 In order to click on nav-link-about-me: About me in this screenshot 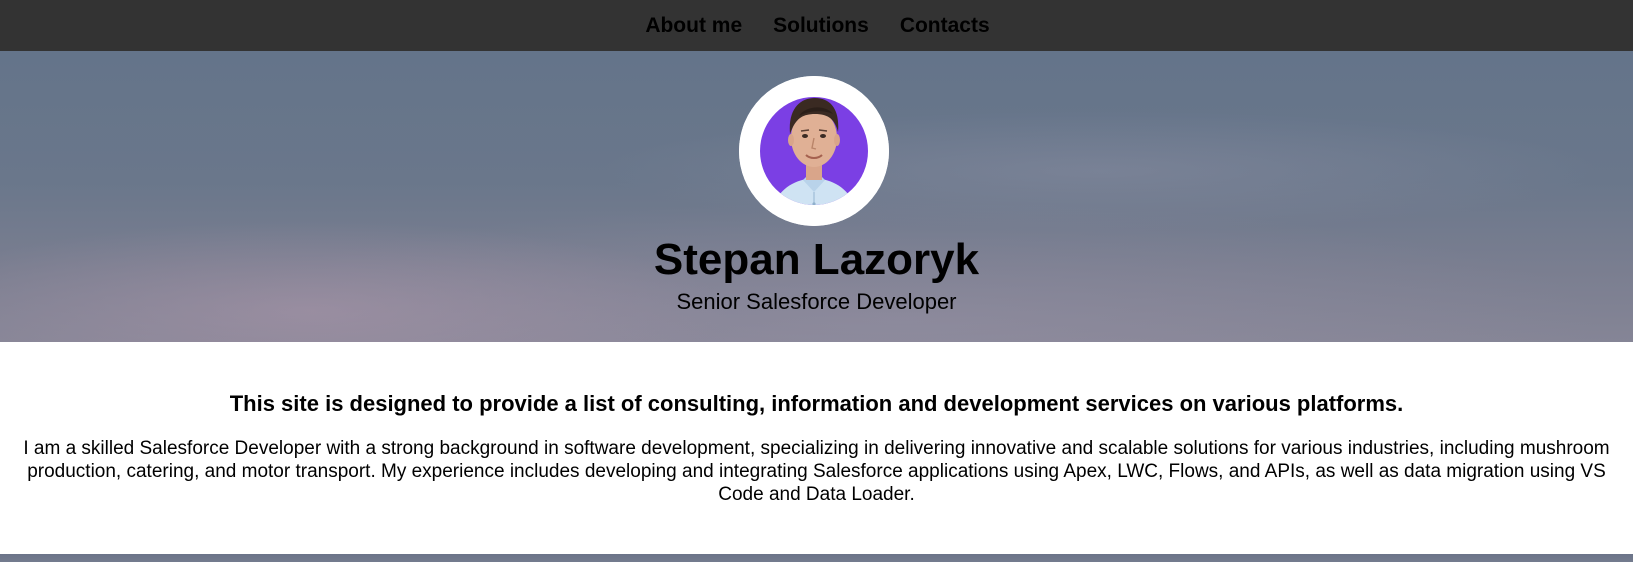, I will do `click(693, 25)`.